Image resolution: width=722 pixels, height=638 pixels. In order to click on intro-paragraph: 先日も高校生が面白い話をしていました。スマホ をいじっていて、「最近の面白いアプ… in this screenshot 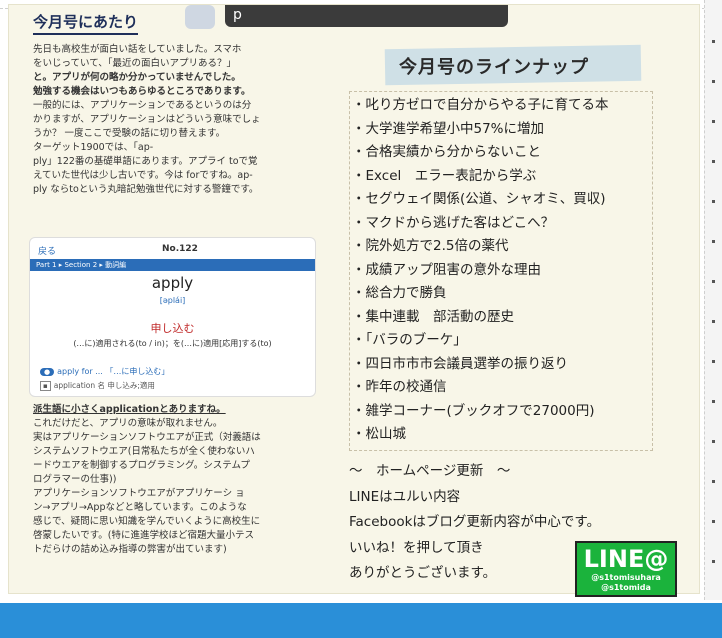, I will do `click(174, 120)`.